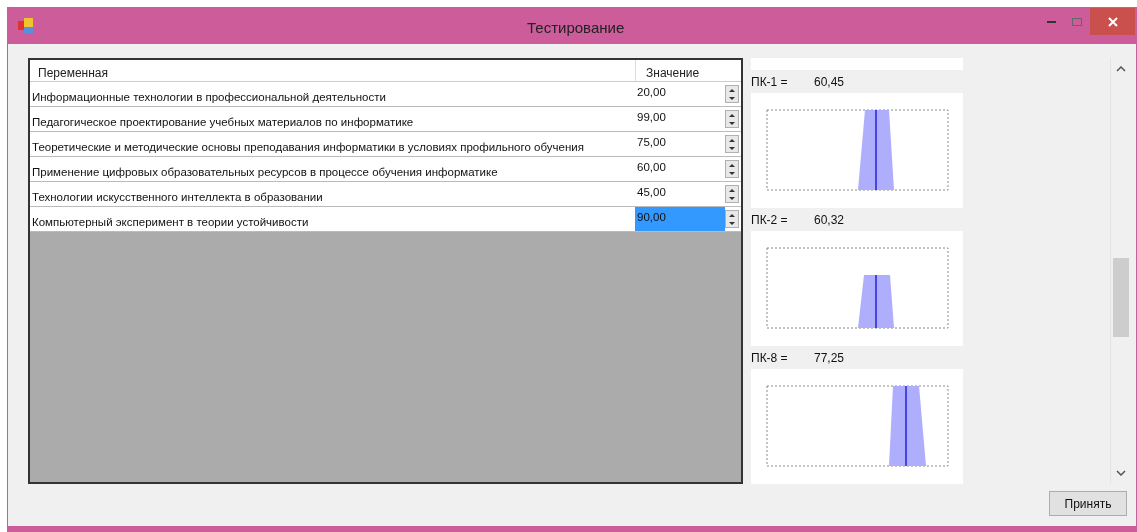 The height and width of the screenshot is (532, 1137). I want to click on close-icon, so click(1112, 21).